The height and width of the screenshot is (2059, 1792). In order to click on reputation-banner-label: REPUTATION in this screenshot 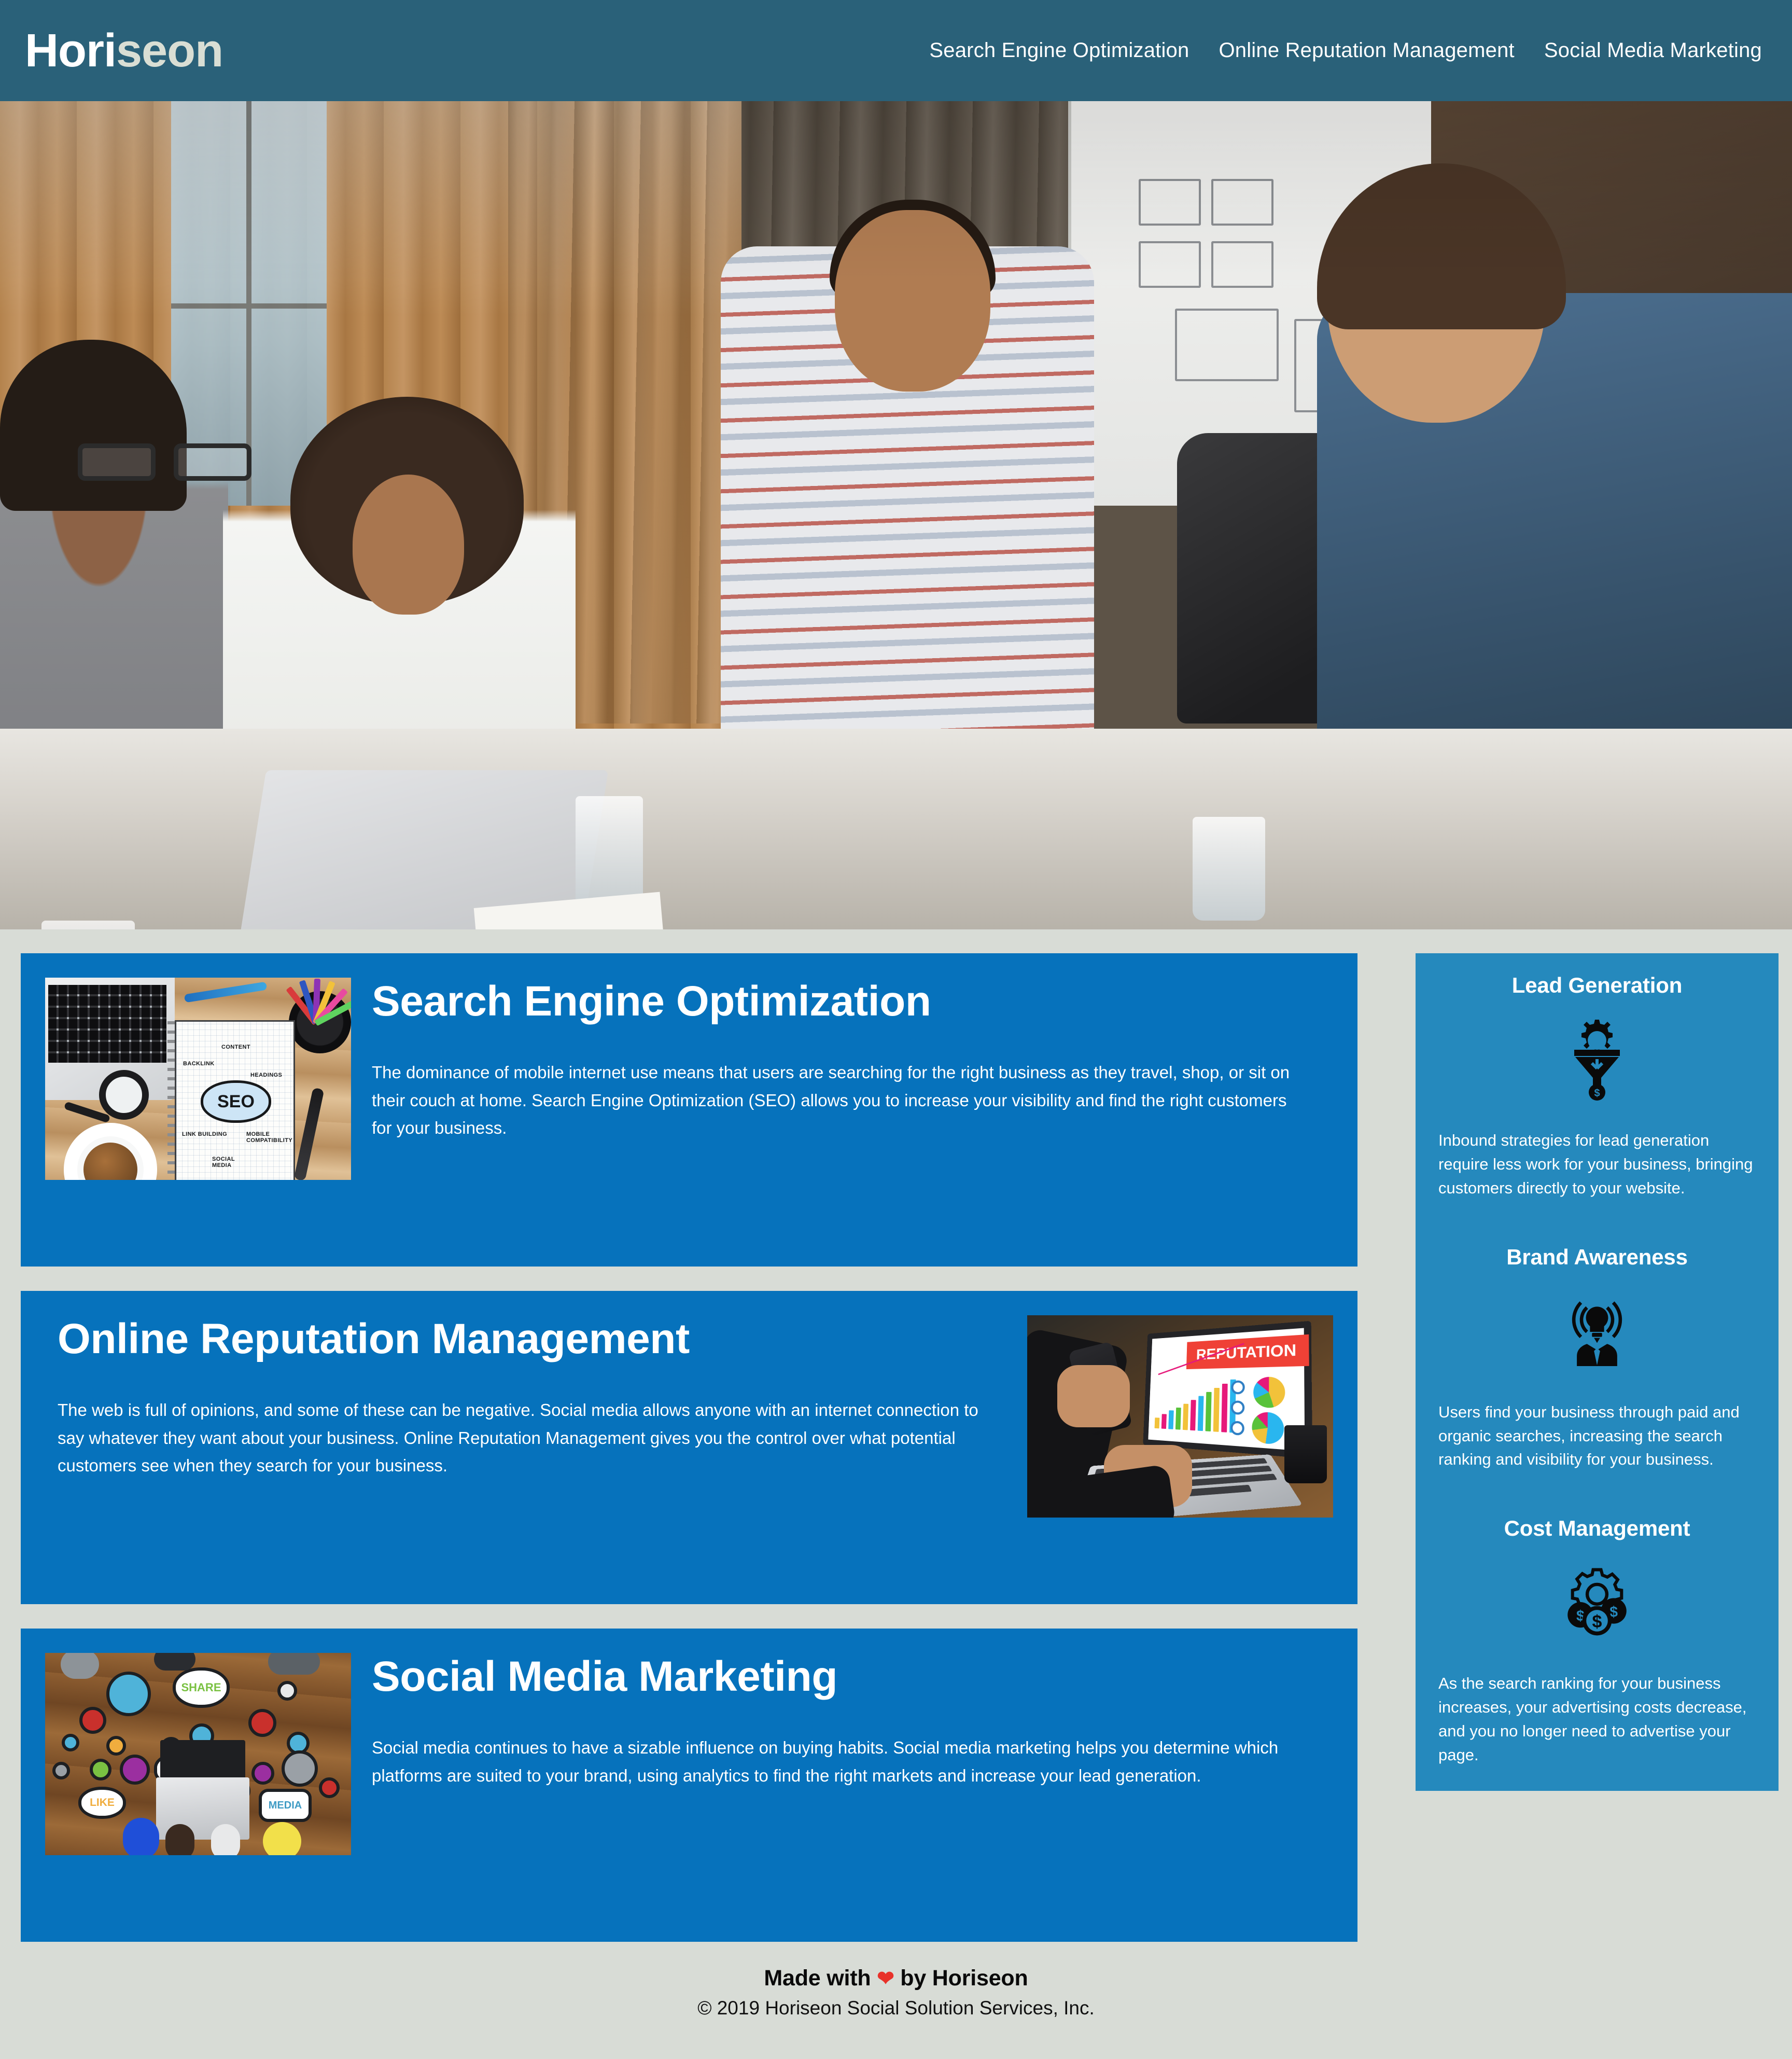, I will do `click(1247, 1352)`.